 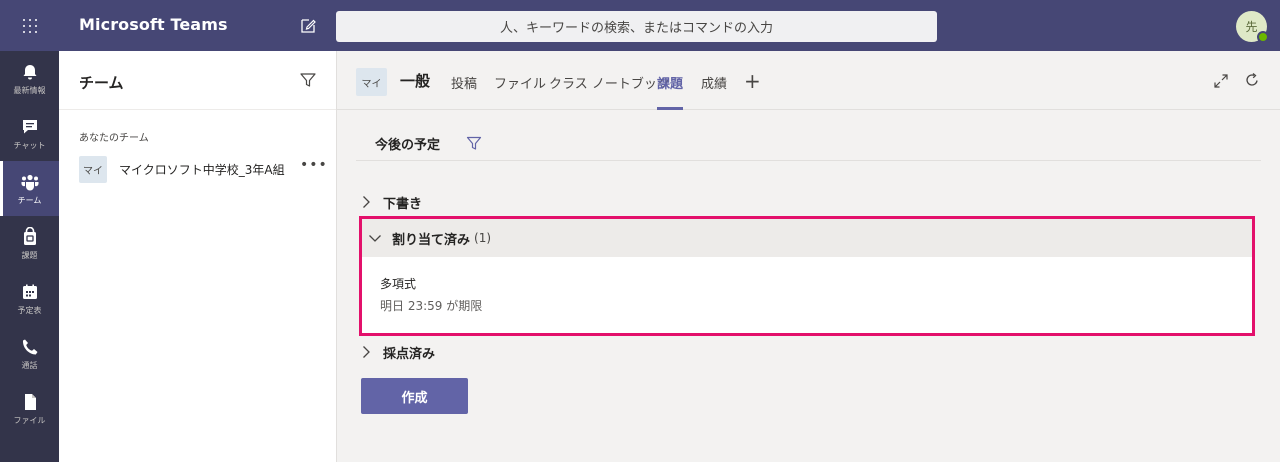 I want to click on app-bar: 最新情報 チャット チーム 課題 予定表 通話 ファイル, so click(x=29, y=256).